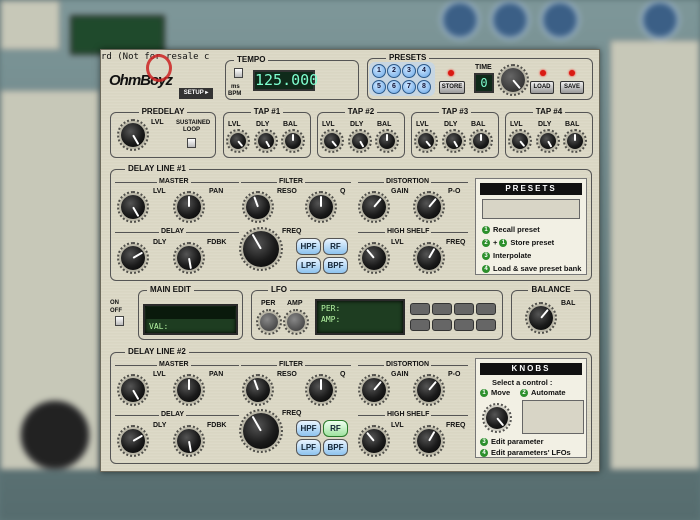  Describe the element at coordinates (541, 318) in the screenshot. I see `balance-knob` at that location.